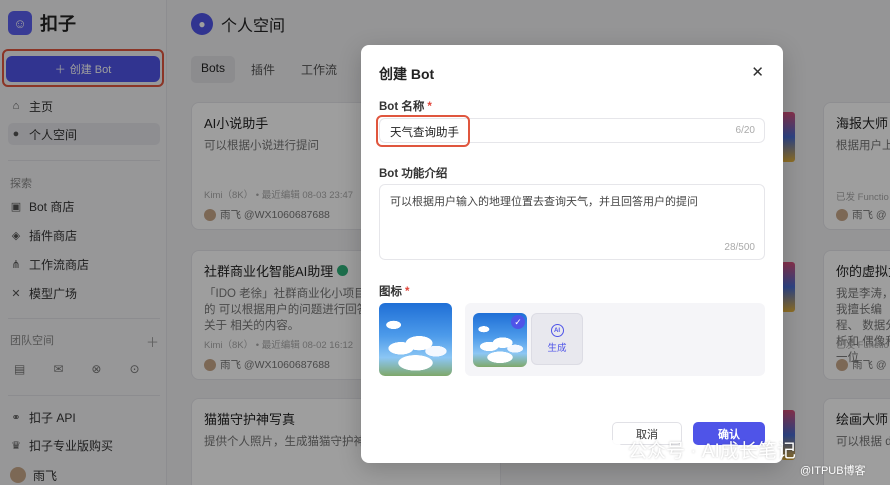 The height and width of the screenshot is (485, 890). Describe the element at coordinates (739, 247) in the screenshot. I see `bot-description-counter: 28/500` at that location.